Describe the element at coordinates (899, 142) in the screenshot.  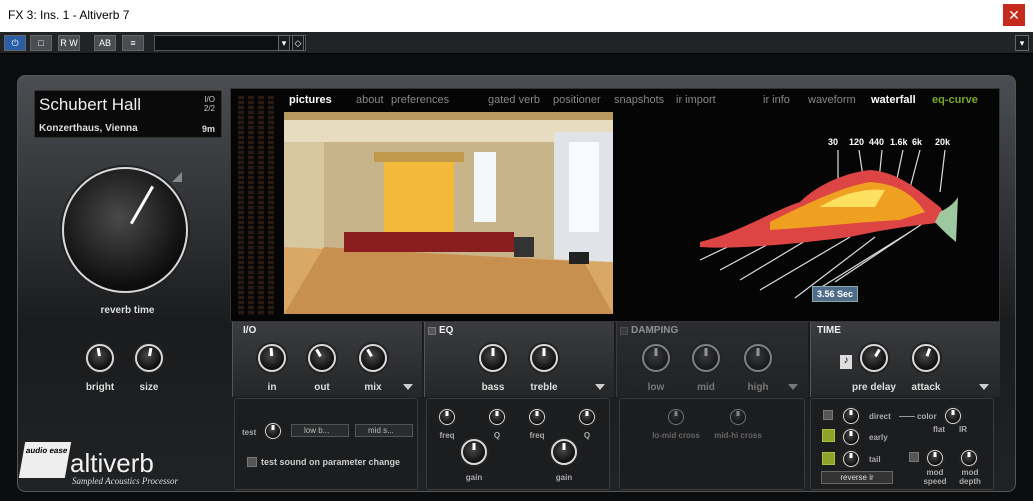
I see `freq-label-1-6k: 1.6k` at that location.